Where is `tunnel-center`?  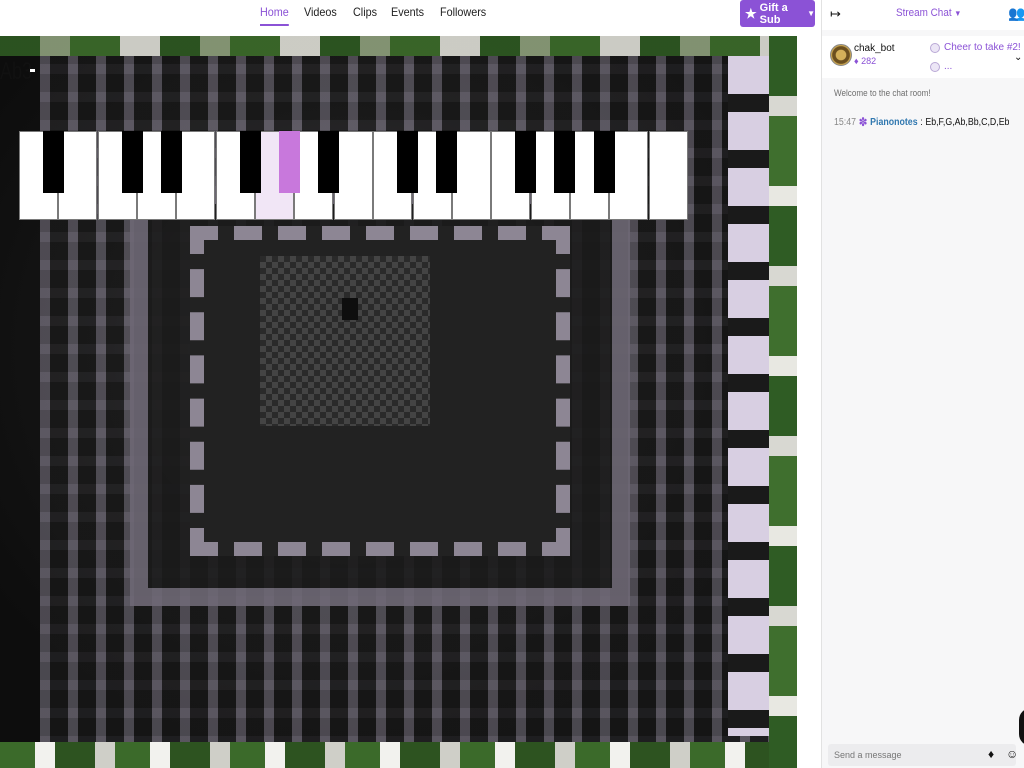
tunnel-center is located at coordinates (350, 309).